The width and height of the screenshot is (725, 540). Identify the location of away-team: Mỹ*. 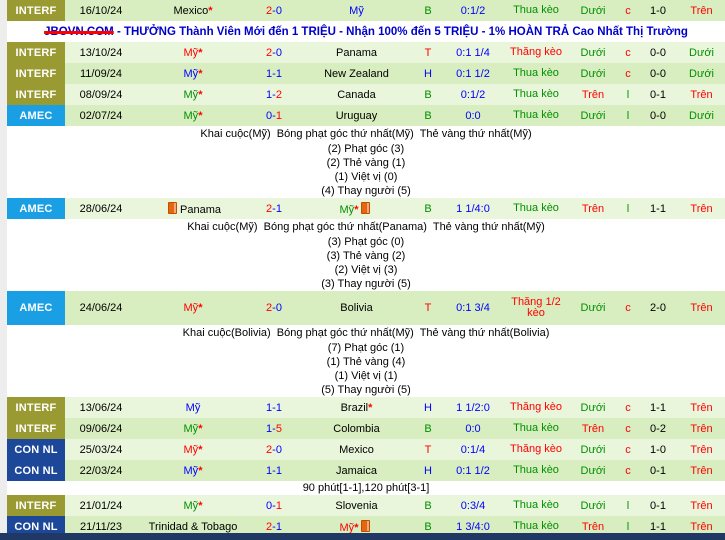
(356, 526).